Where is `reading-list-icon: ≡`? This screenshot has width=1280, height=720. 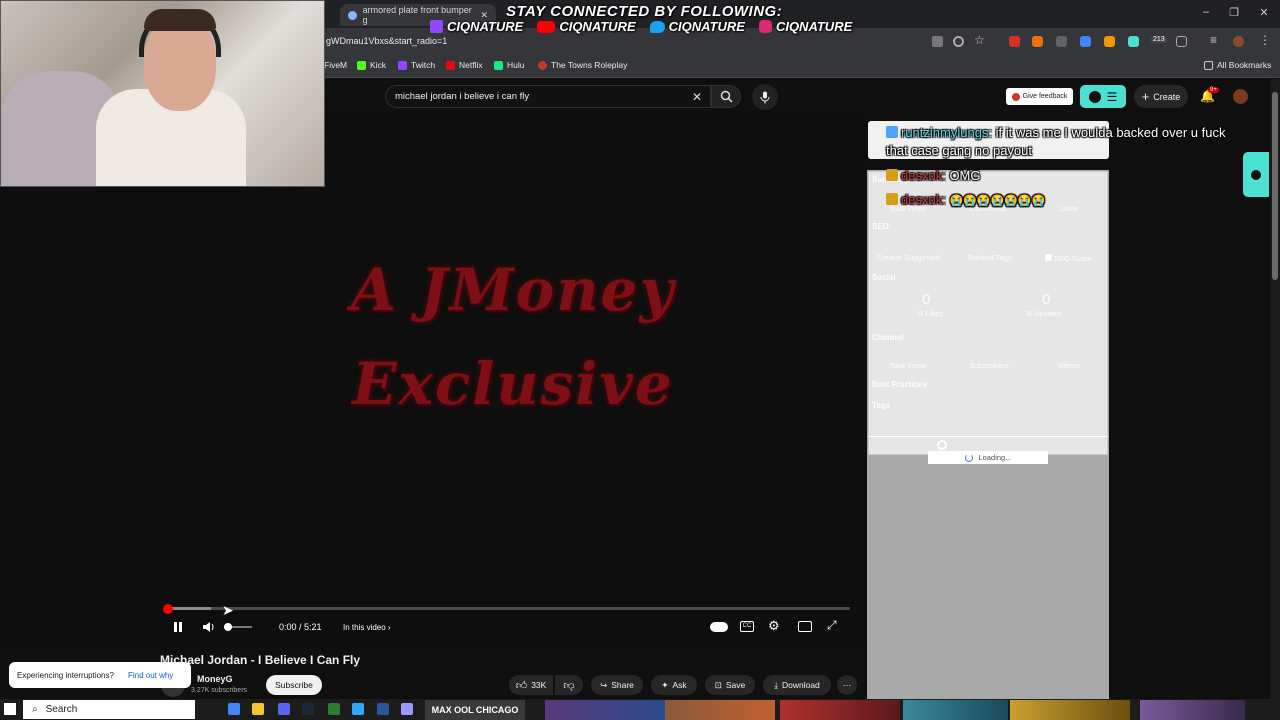
reading-list-icon: ≡ is located at coordinates (1213, 40).